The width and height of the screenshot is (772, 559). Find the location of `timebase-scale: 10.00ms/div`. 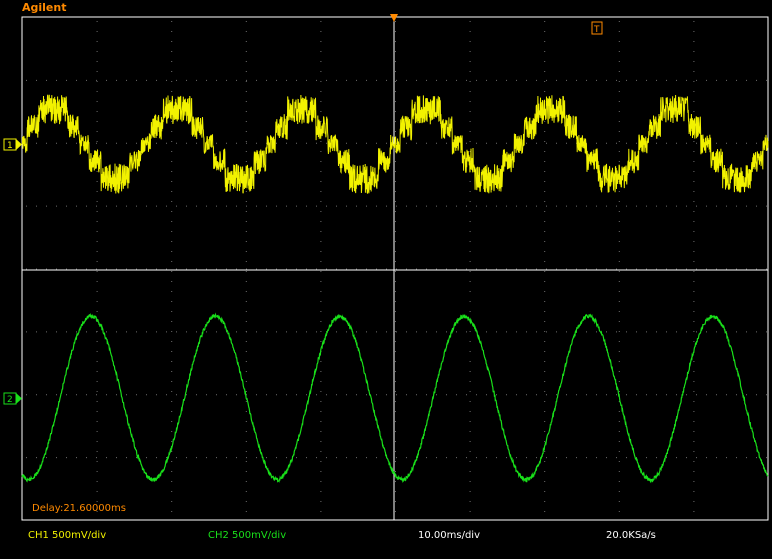

timebase-scale: 10.00ms/div is located at coordinates (449, 535).